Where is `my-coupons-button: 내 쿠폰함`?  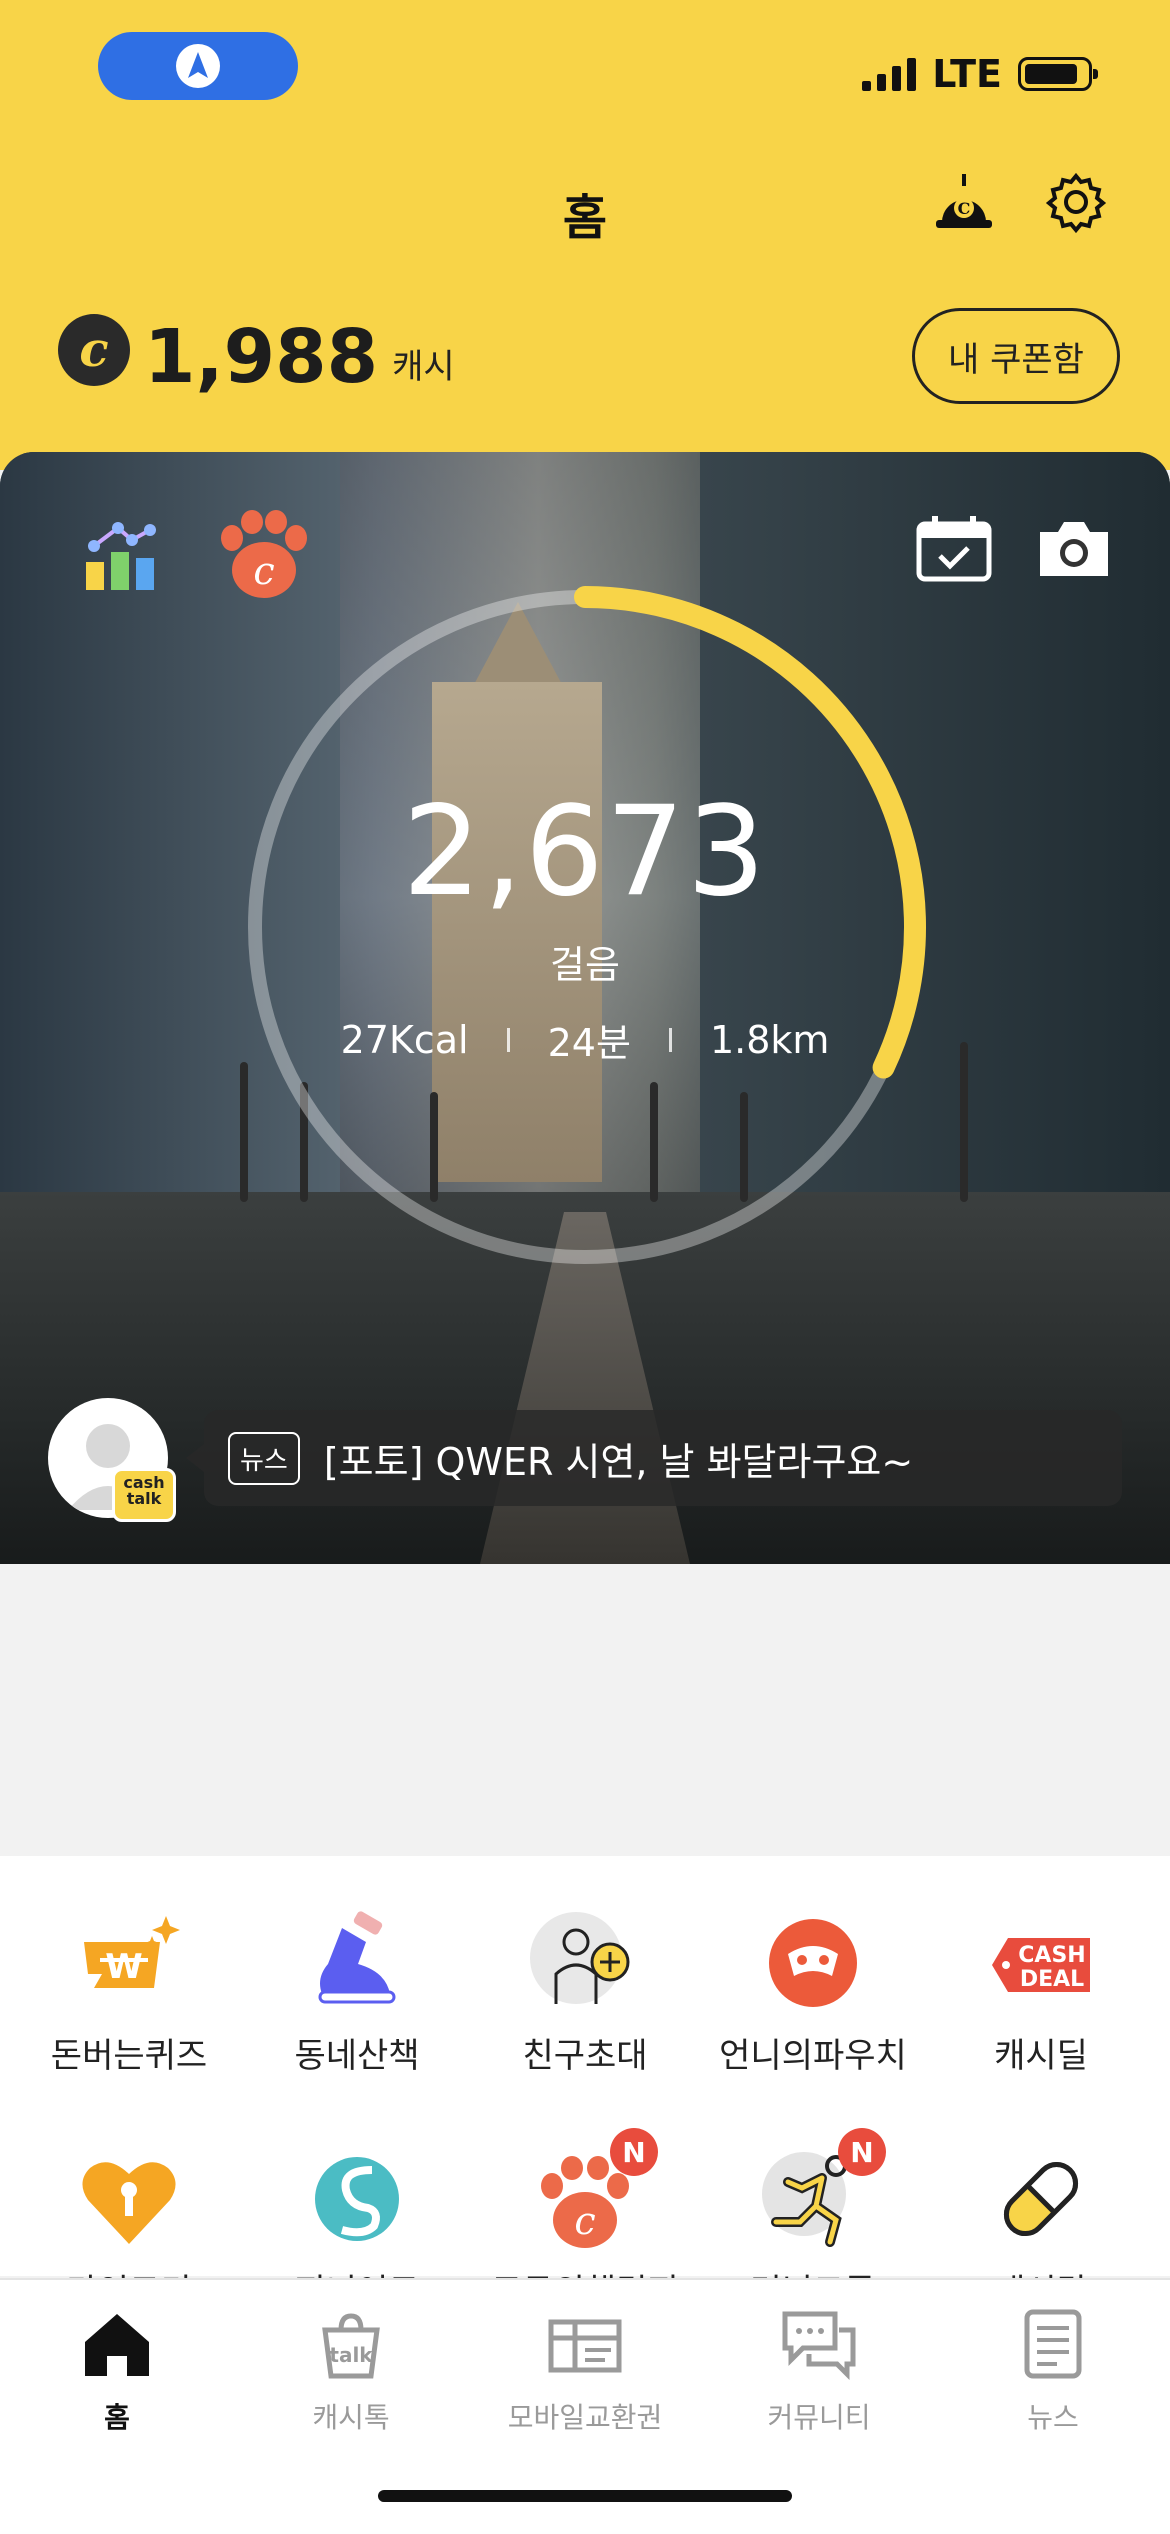
my-coupons-button: 내 쿠폰함 is located at coordinates (1016, 356).